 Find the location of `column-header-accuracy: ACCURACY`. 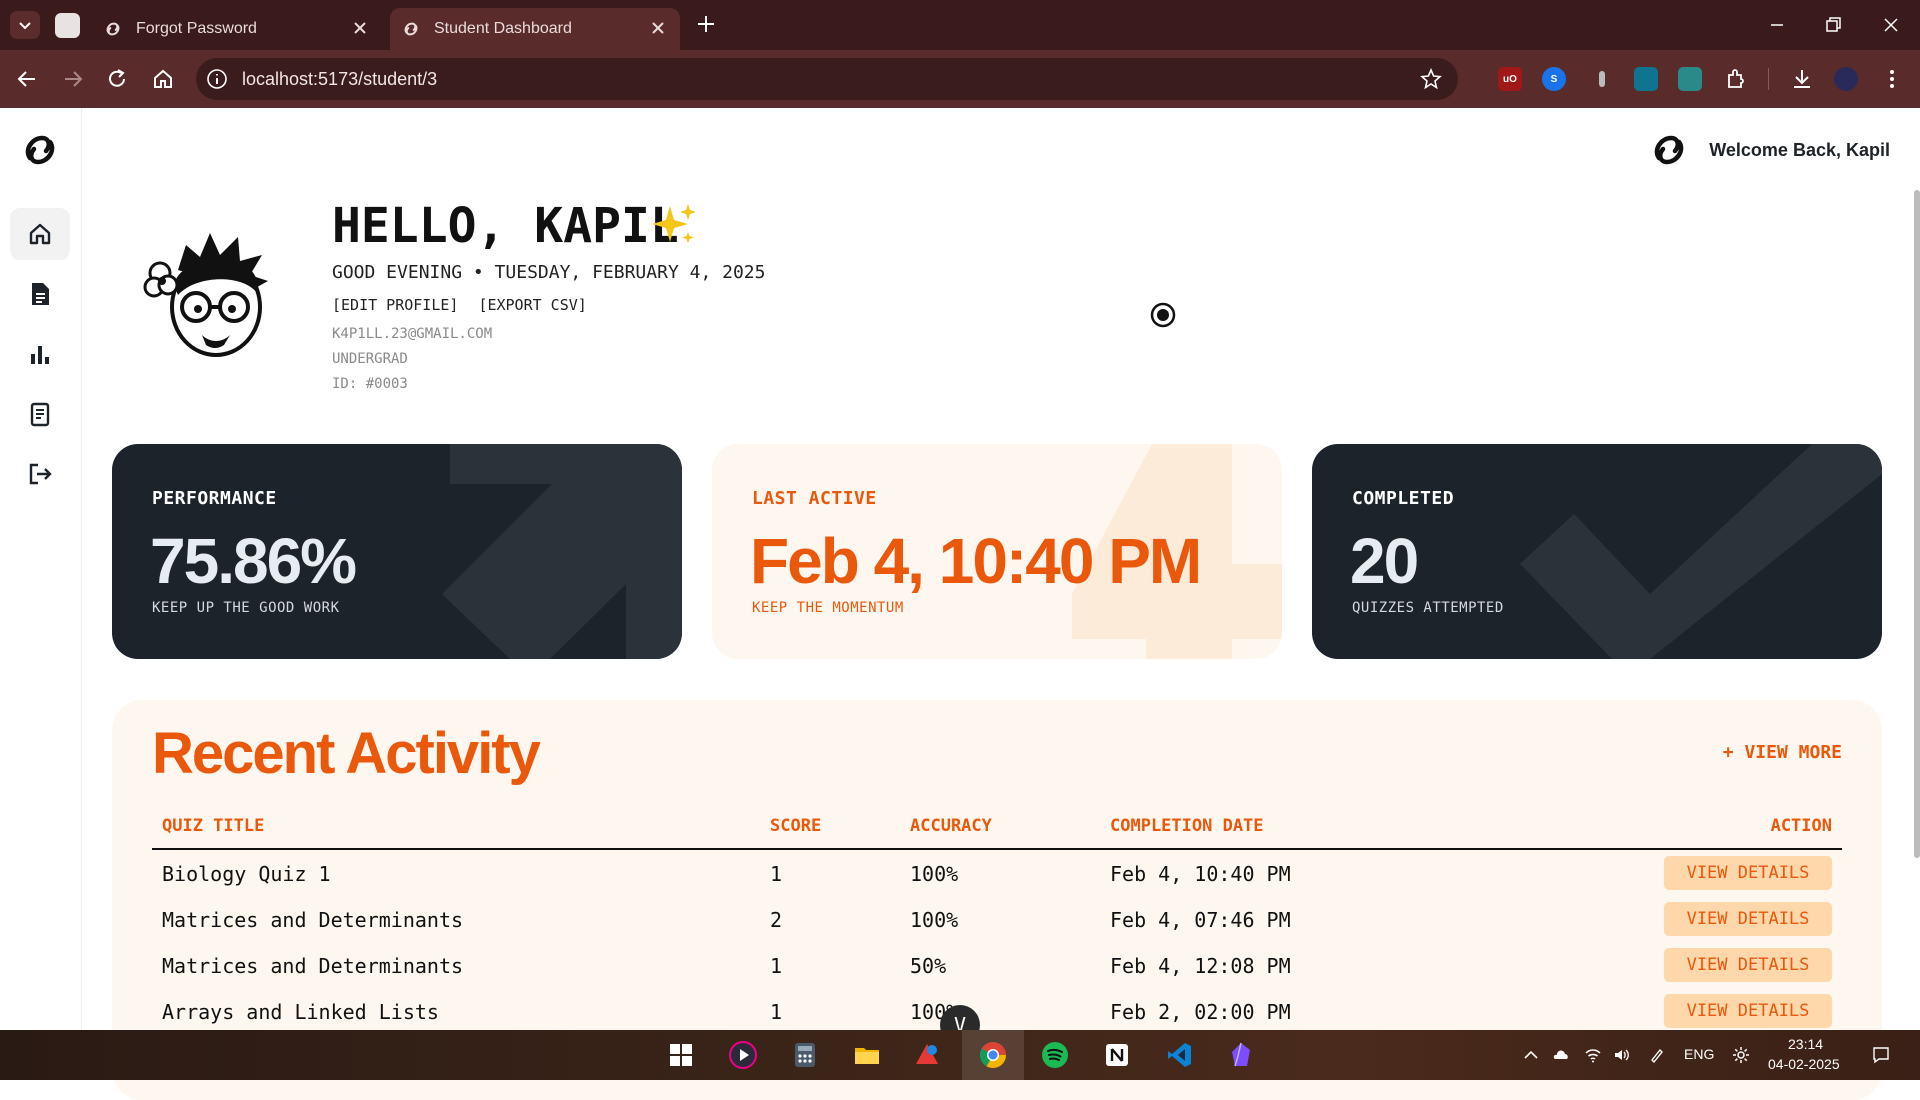

column-header-accuracy: ACCURACY is located at coordinates (951, 826).